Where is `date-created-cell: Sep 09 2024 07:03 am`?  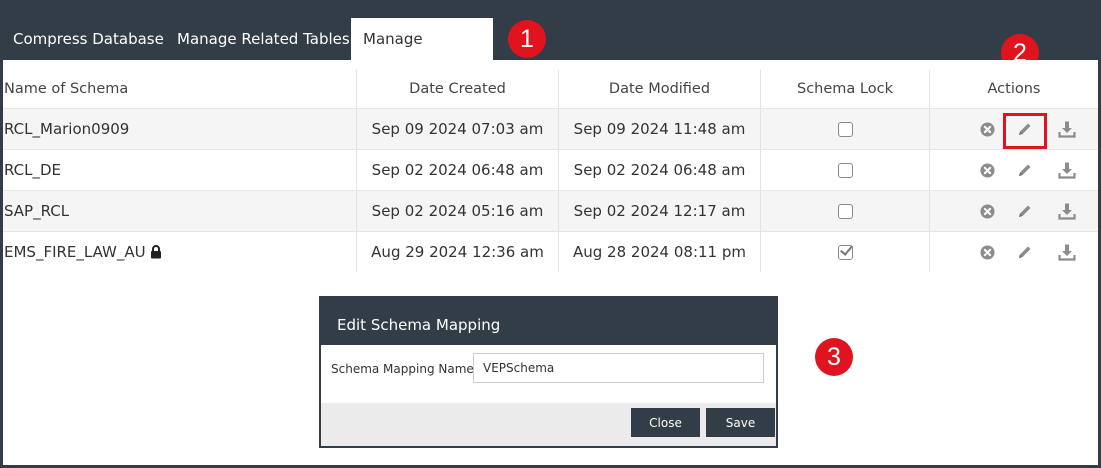
date-created-cell: Sep 09 2024 07:03 am is located at coordinates (457, 129).